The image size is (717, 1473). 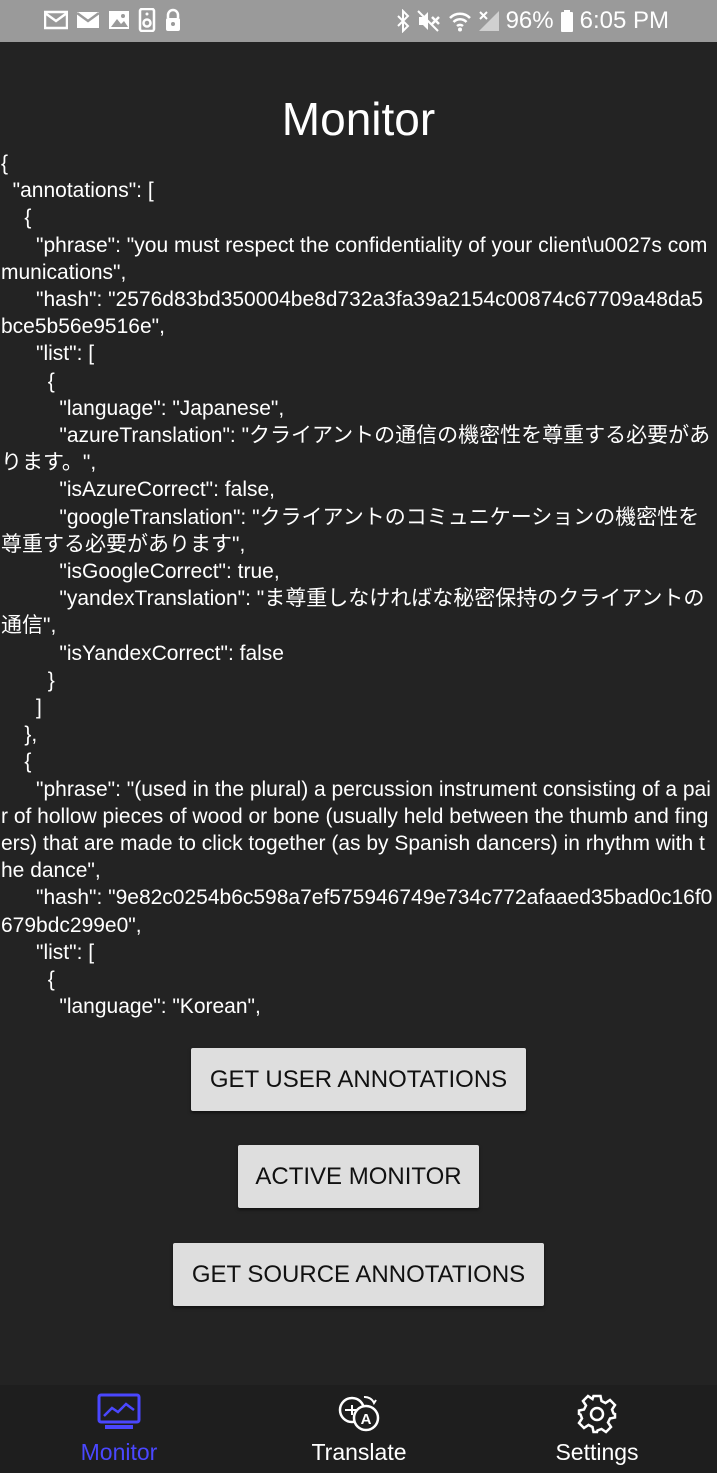 What do you see at coordinates (358, 1274) in the screenshot?
I see `get-source-annotations-button: GET SOURCE ANNOTATIONS` at bounding box center [358, 1274].